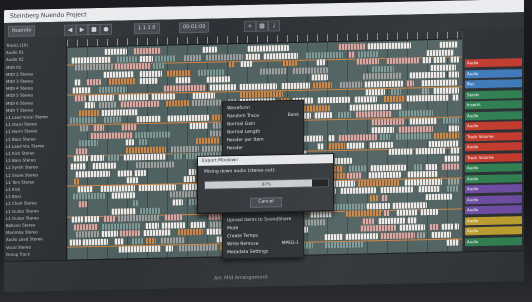 The image size is (532, 302). I want to click on quantize-icon: ♩, so click(274, 26).